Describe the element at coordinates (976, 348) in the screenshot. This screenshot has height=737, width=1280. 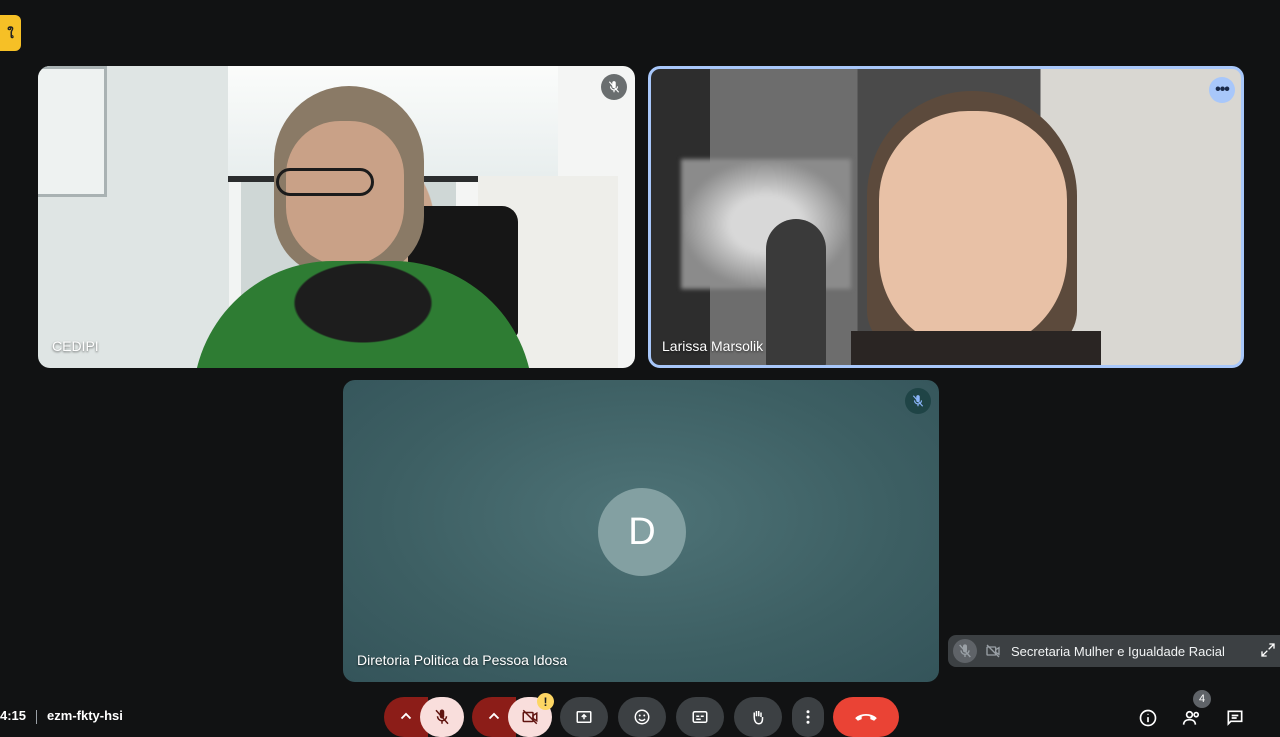
I see `participant-body` at that location.